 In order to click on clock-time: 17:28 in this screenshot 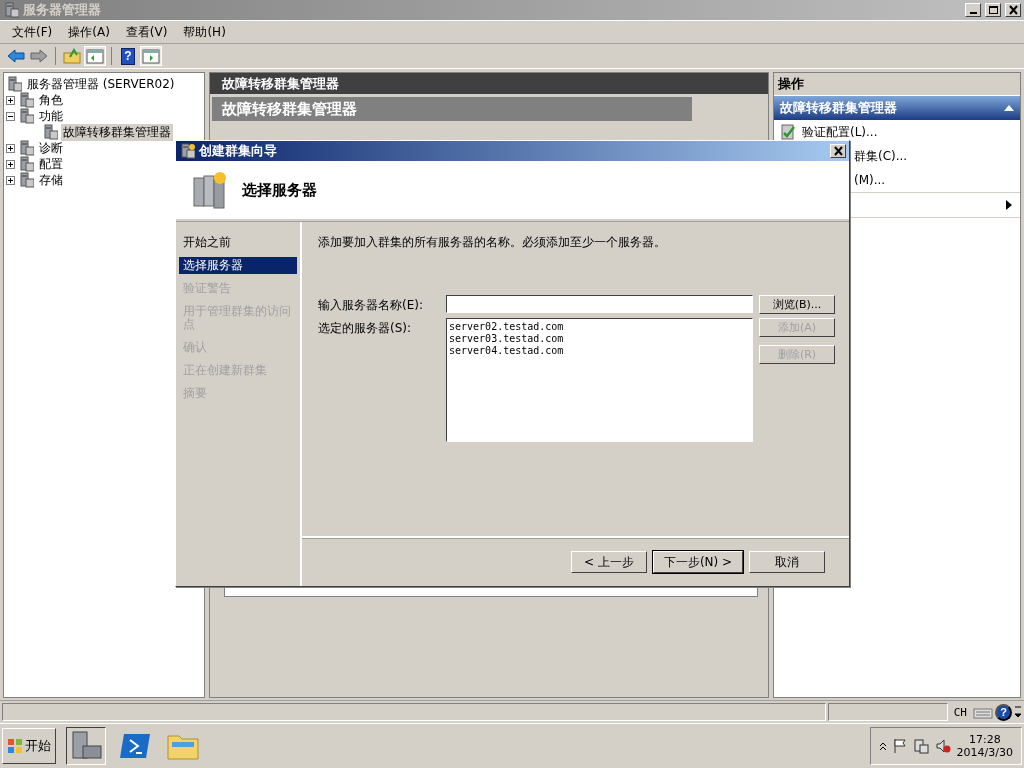, I will do `click(984, 739)`.